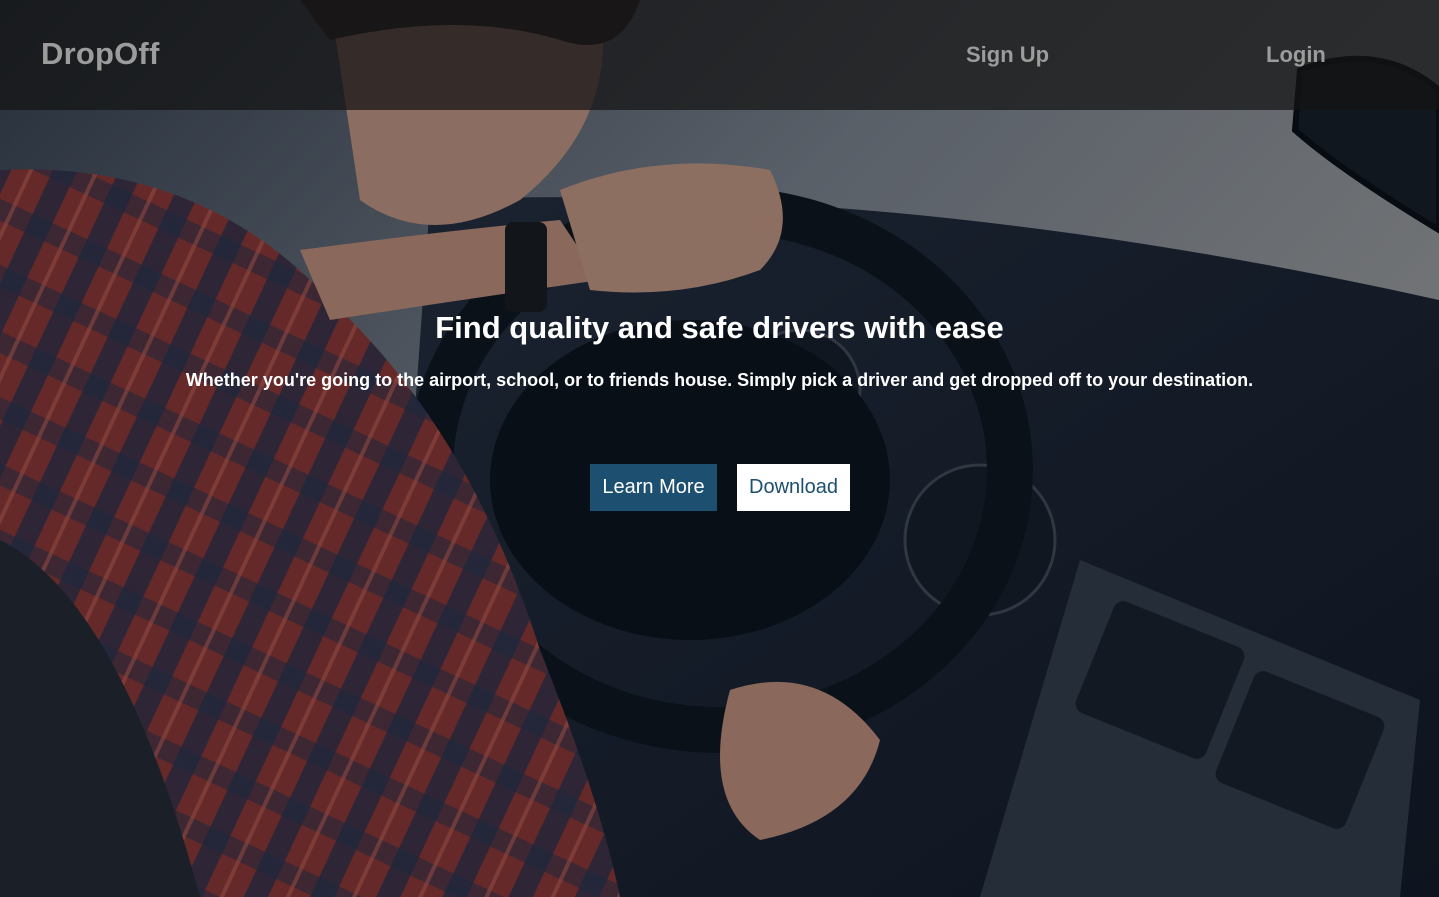 The width and height of the screenshot is (1439, 897). Describe the element at coordinates (793, 487) in the screenshot. I see `download-button: Download` at that location.